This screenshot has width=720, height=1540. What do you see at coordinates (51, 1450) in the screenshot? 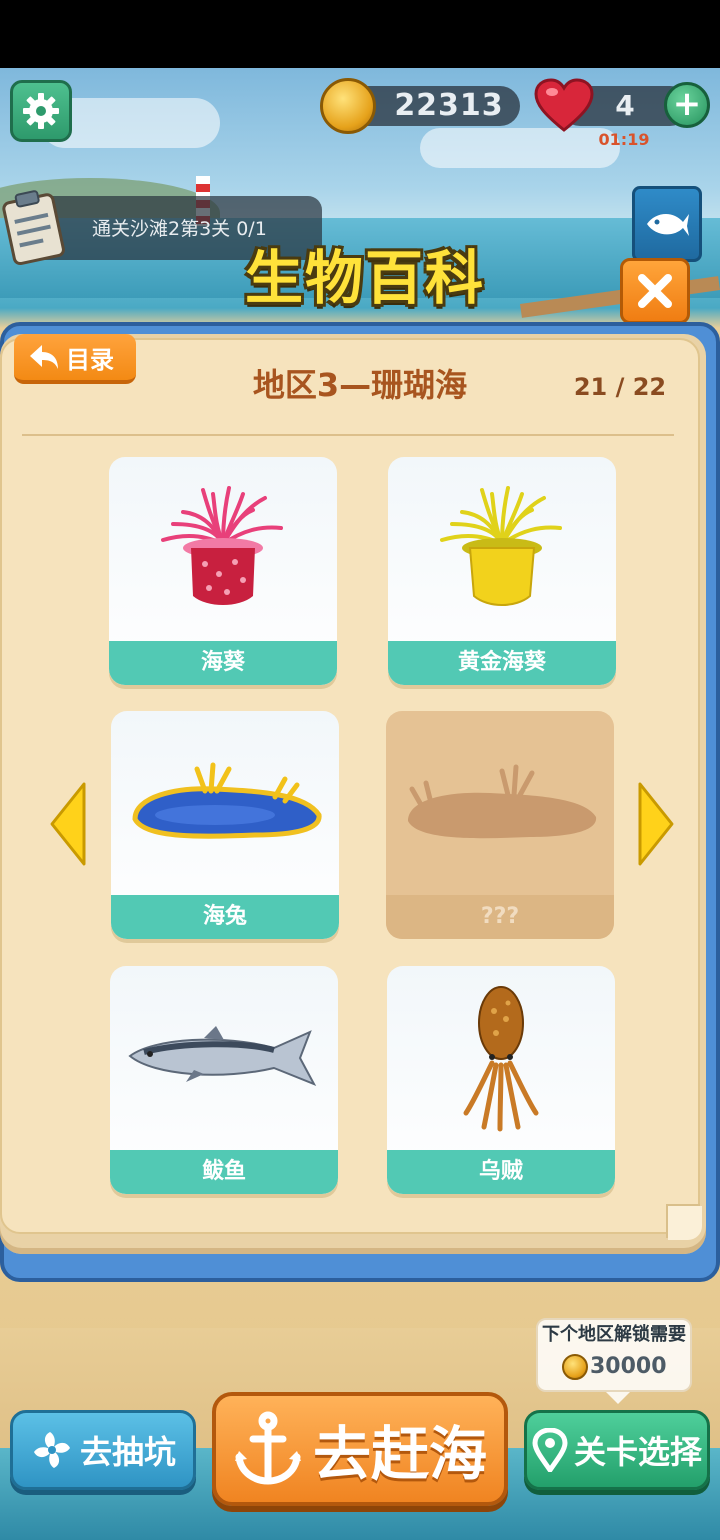
I see `fan-icon` at bounding box center [51, 1450].